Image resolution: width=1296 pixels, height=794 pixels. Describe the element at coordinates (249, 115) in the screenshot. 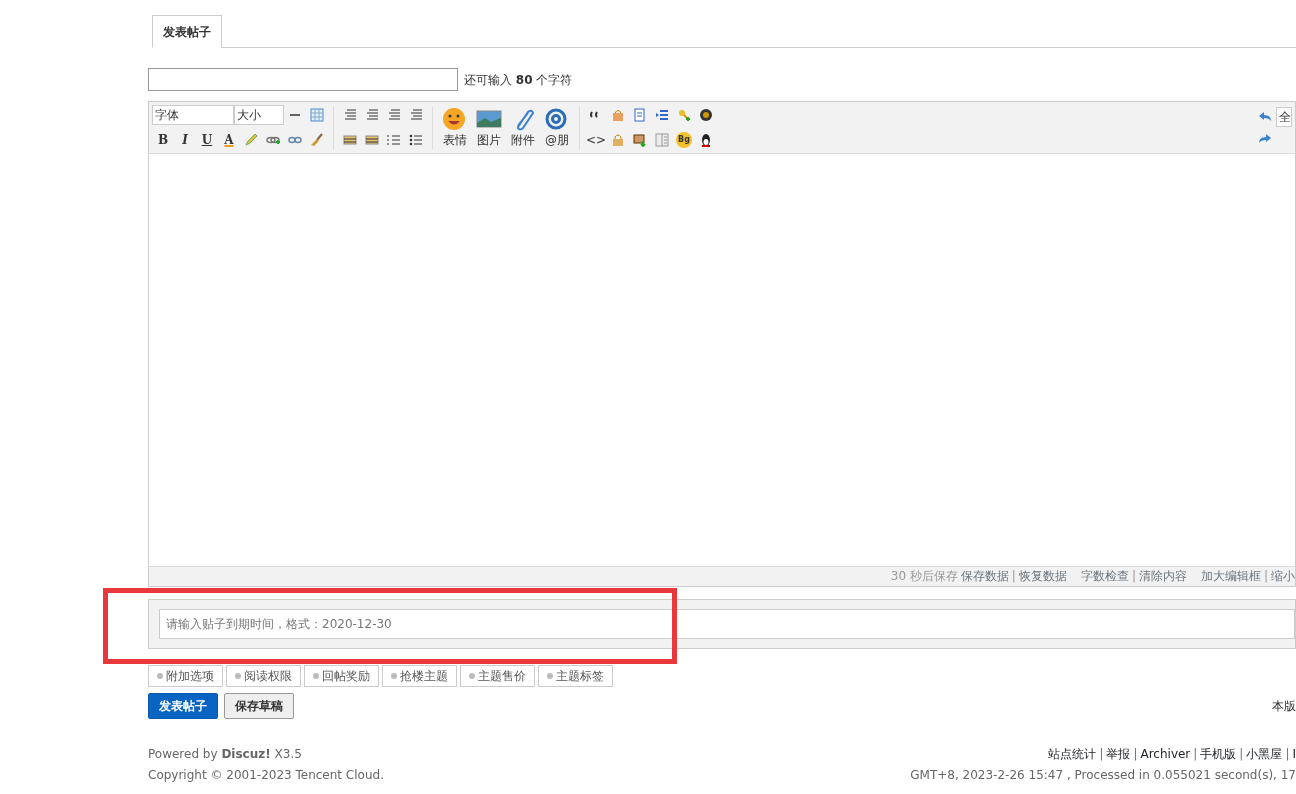

I see `size-select-label: 大小` at that location.